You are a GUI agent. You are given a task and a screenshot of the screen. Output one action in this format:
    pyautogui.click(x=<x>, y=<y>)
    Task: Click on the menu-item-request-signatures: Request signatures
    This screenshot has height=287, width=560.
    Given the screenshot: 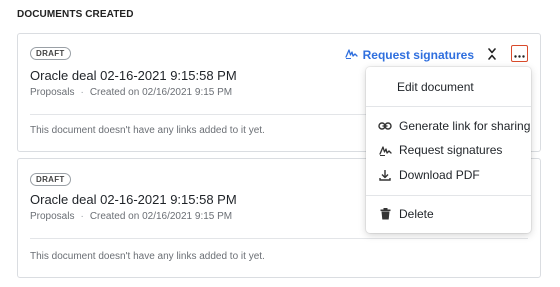 What is the action you would take?
    pyautogui.click(x=448, y=150)
    